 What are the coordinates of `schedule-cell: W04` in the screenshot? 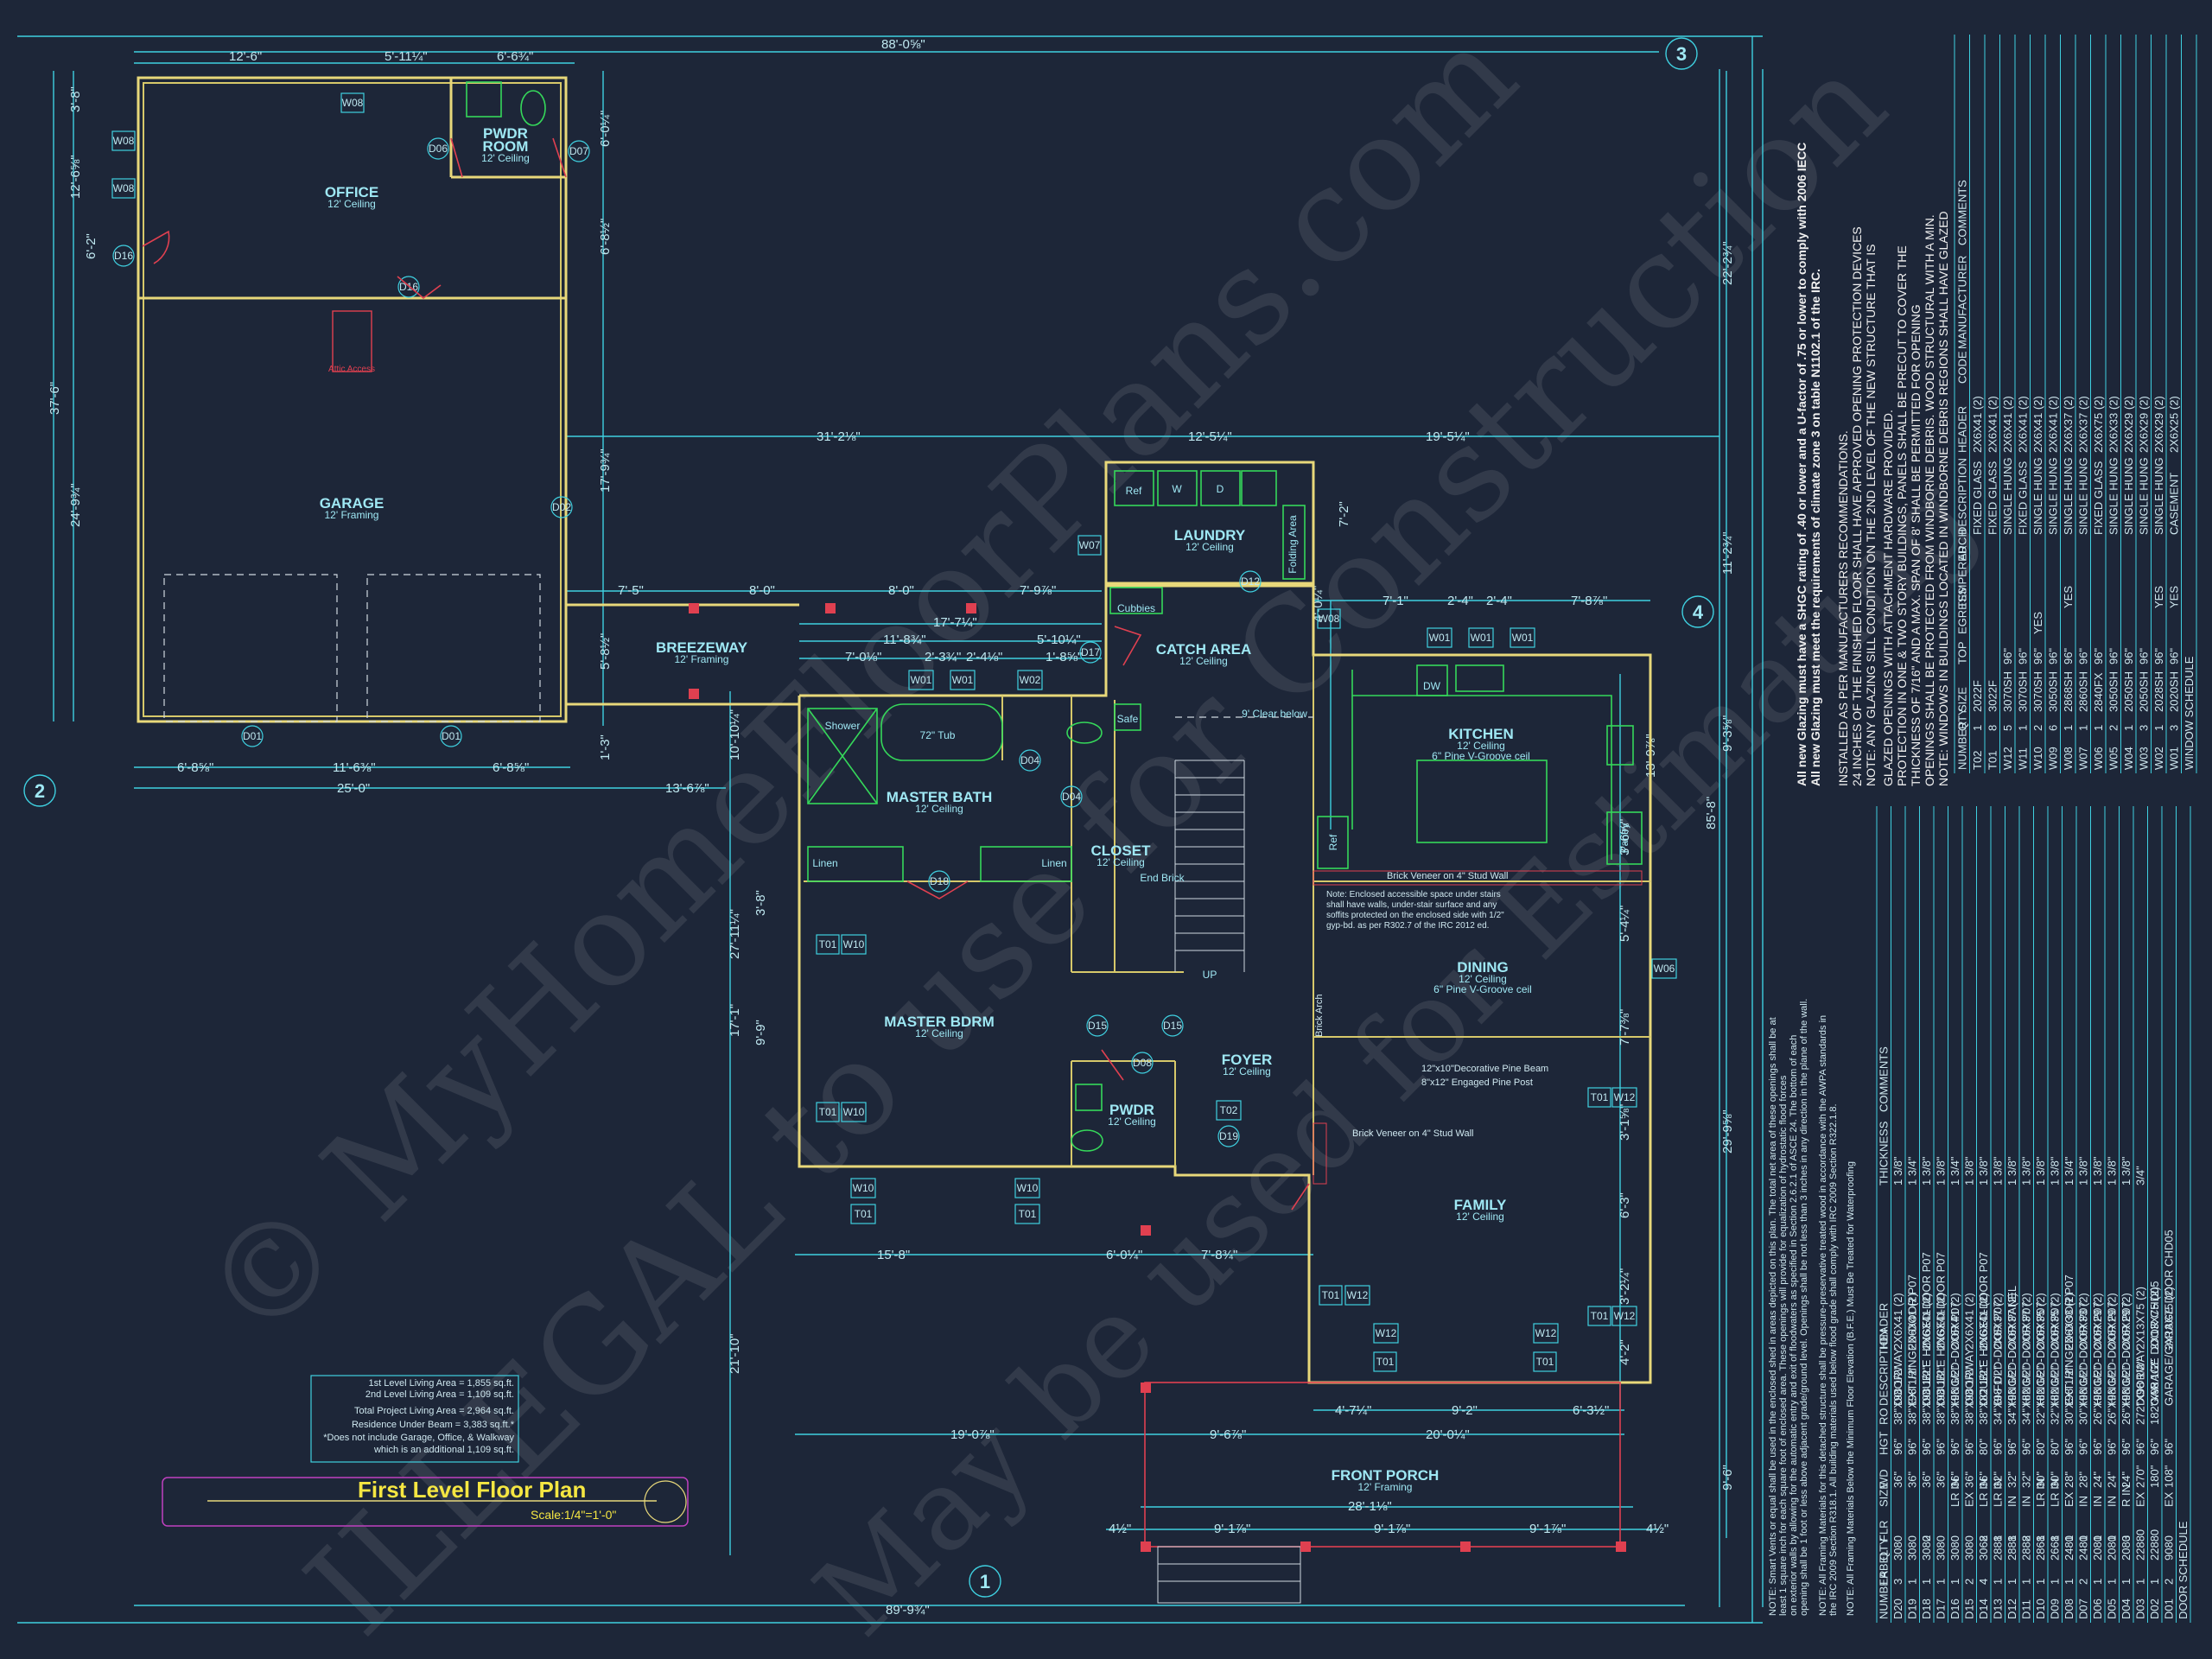 It's located at (2128, 758).